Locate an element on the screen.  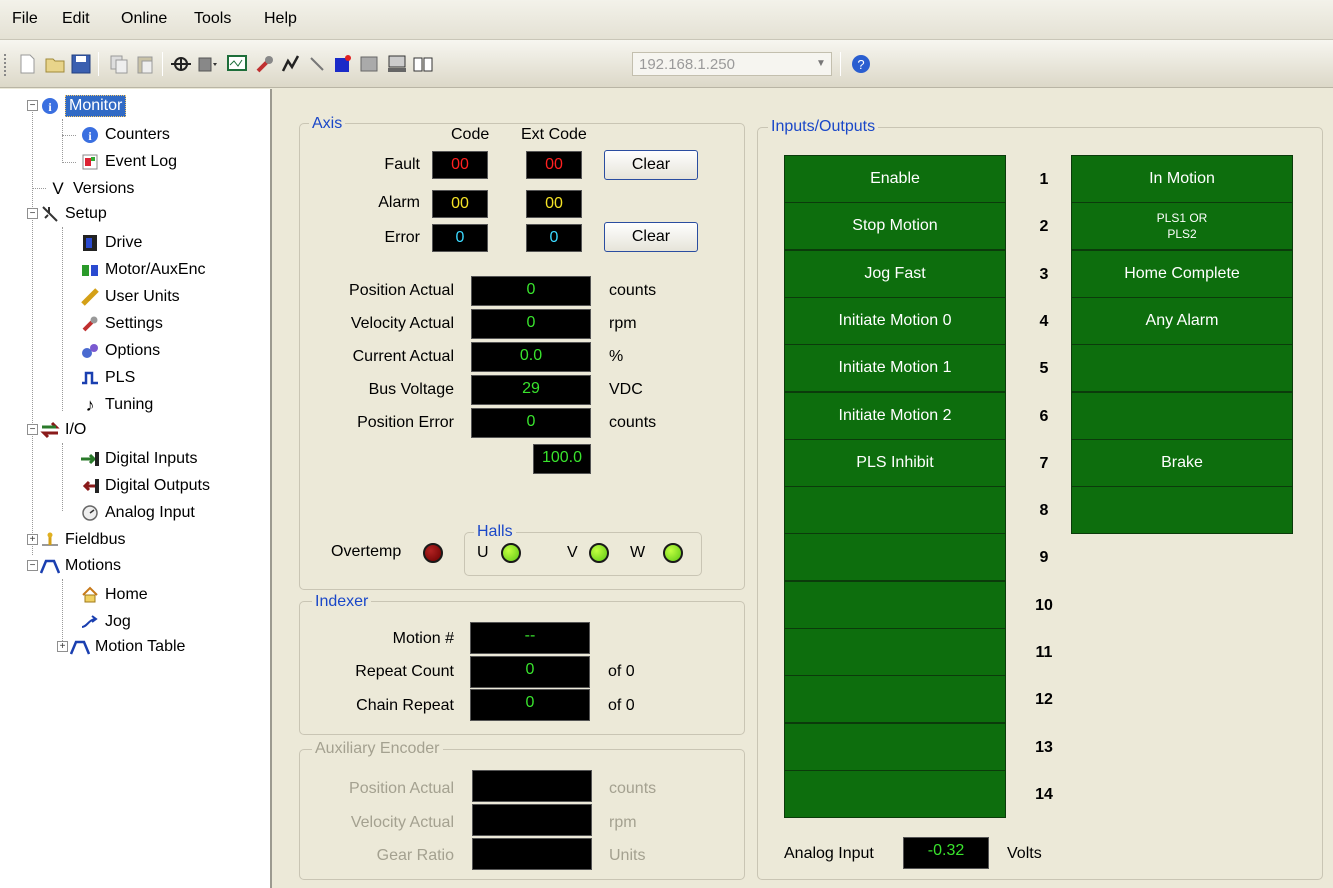
tree-item-monitor: i Monitor is located at coordinates (83, 106).